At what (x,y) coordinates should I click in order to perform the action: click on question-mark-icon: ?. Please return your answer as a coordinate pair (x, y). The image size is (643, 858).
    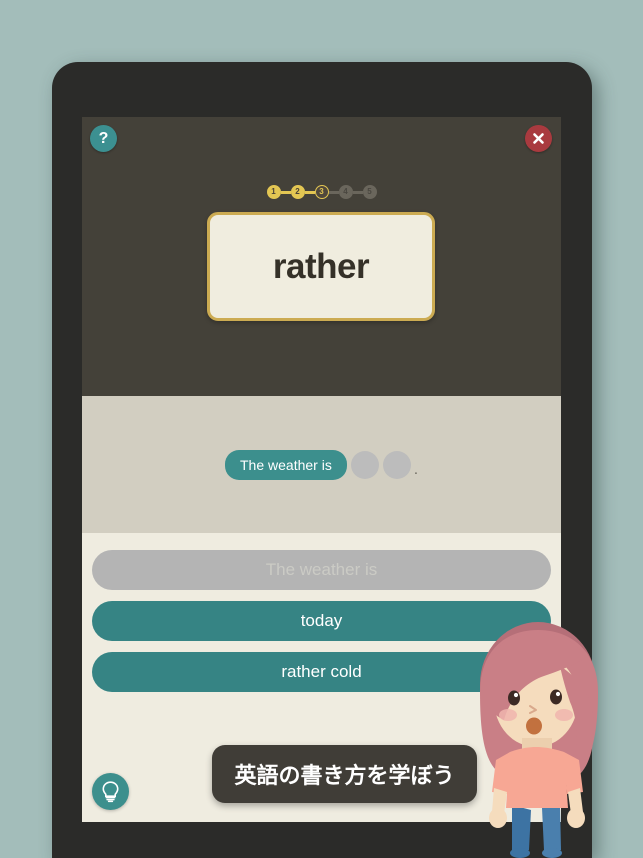
    Looking at the image, I should click on (103, 138).